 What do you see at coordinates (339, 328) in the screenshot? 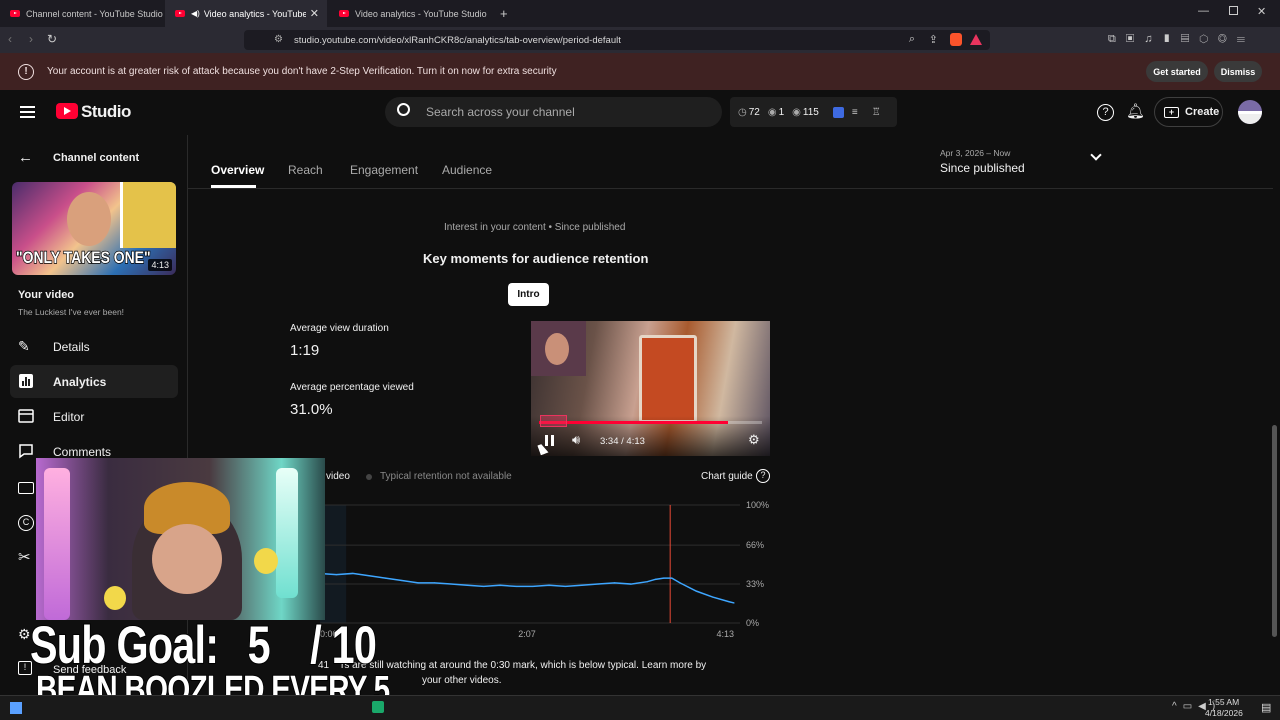
I see `avg-view-duration-label: Average view duration` at bounding box center [339, 328].